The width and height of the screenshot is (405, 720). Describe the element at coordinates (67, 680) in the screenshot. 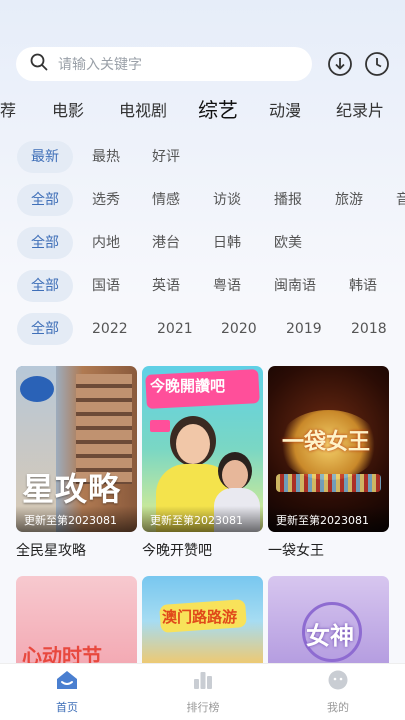

I see `home-icon` at that location.